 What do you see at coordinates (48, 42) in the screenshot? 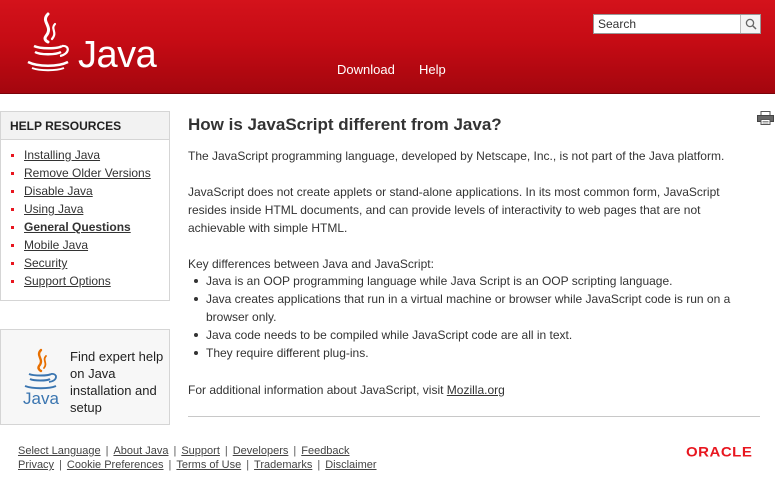
I see `java-cup-icon` at bounding box center [48, 42].